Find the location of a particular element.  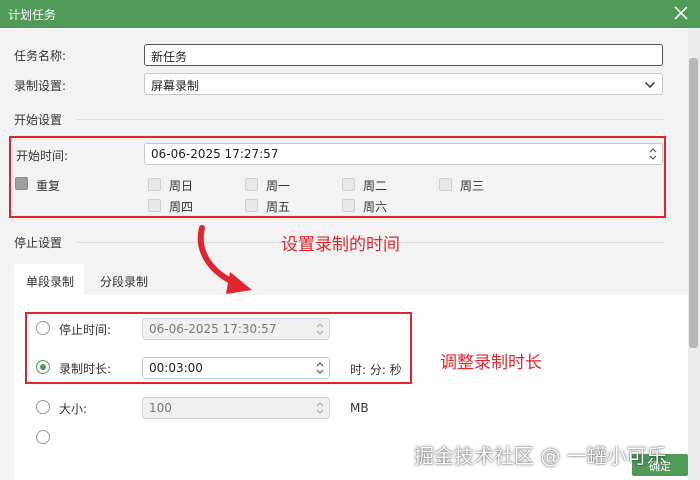

spinner-icon is located at coordinates (320, 408).